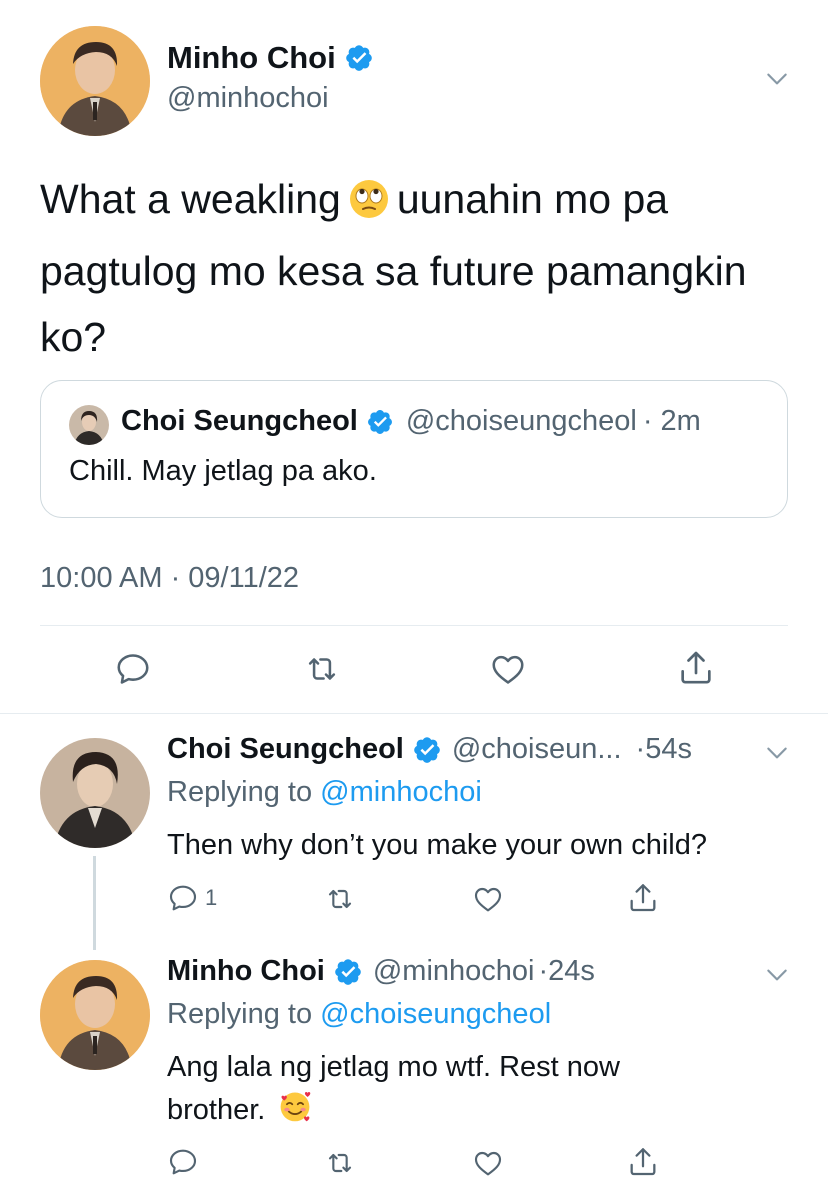 This screenshot has width=828, height=1200. Describe the element at coordinates (211, 897) in the screenshot. I see `reply-count: 1` at that location.